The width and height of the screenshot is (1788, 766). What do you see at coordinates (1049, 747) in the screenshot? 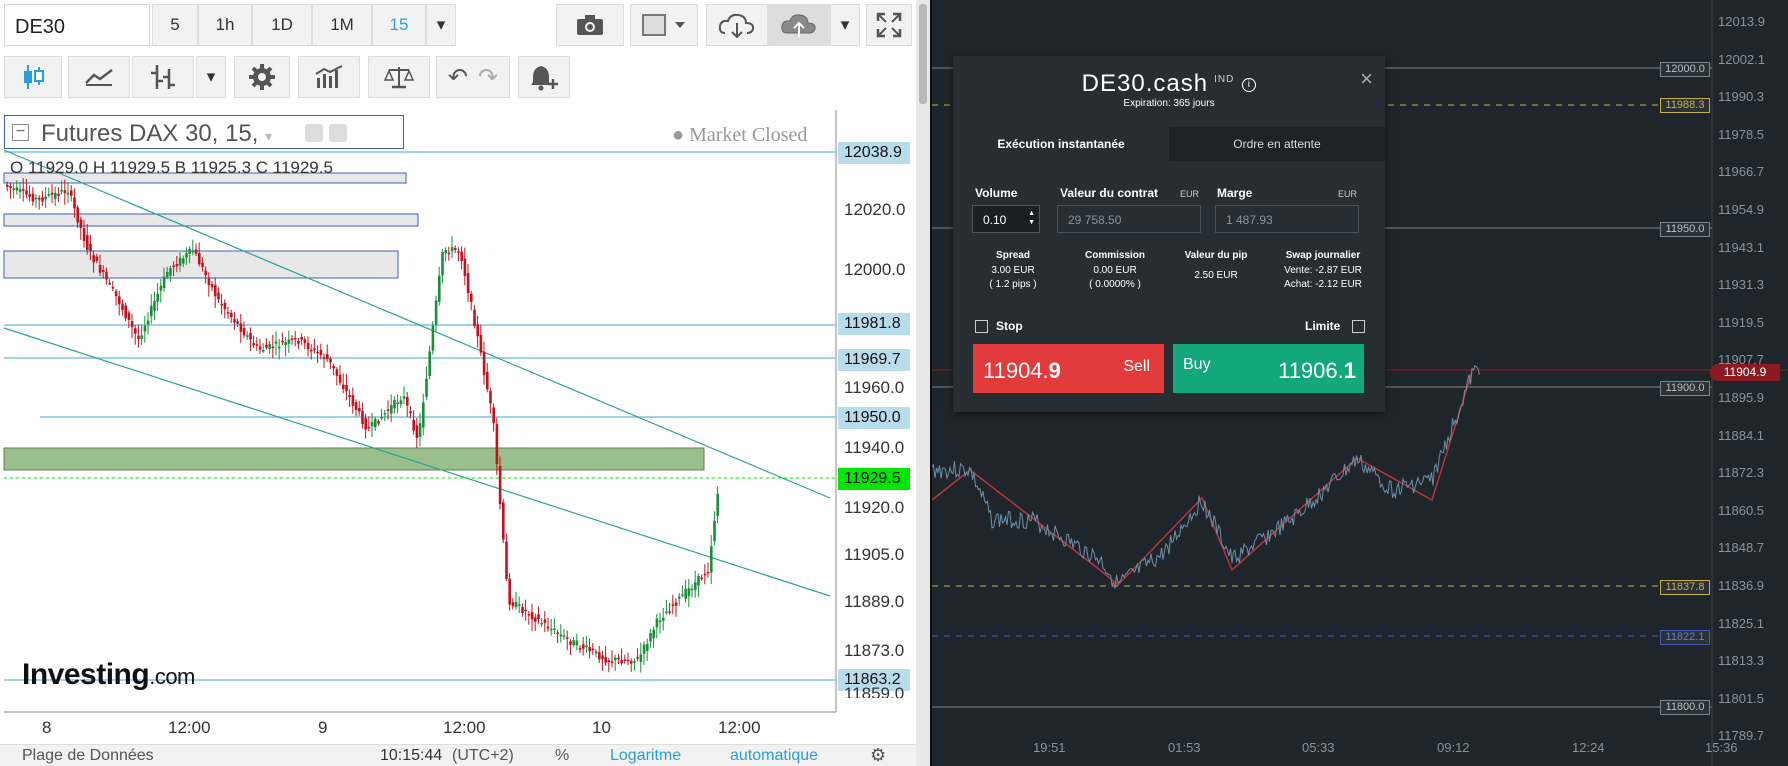
I see `time-tick: 19:51` at bounding box center [1049, 747].